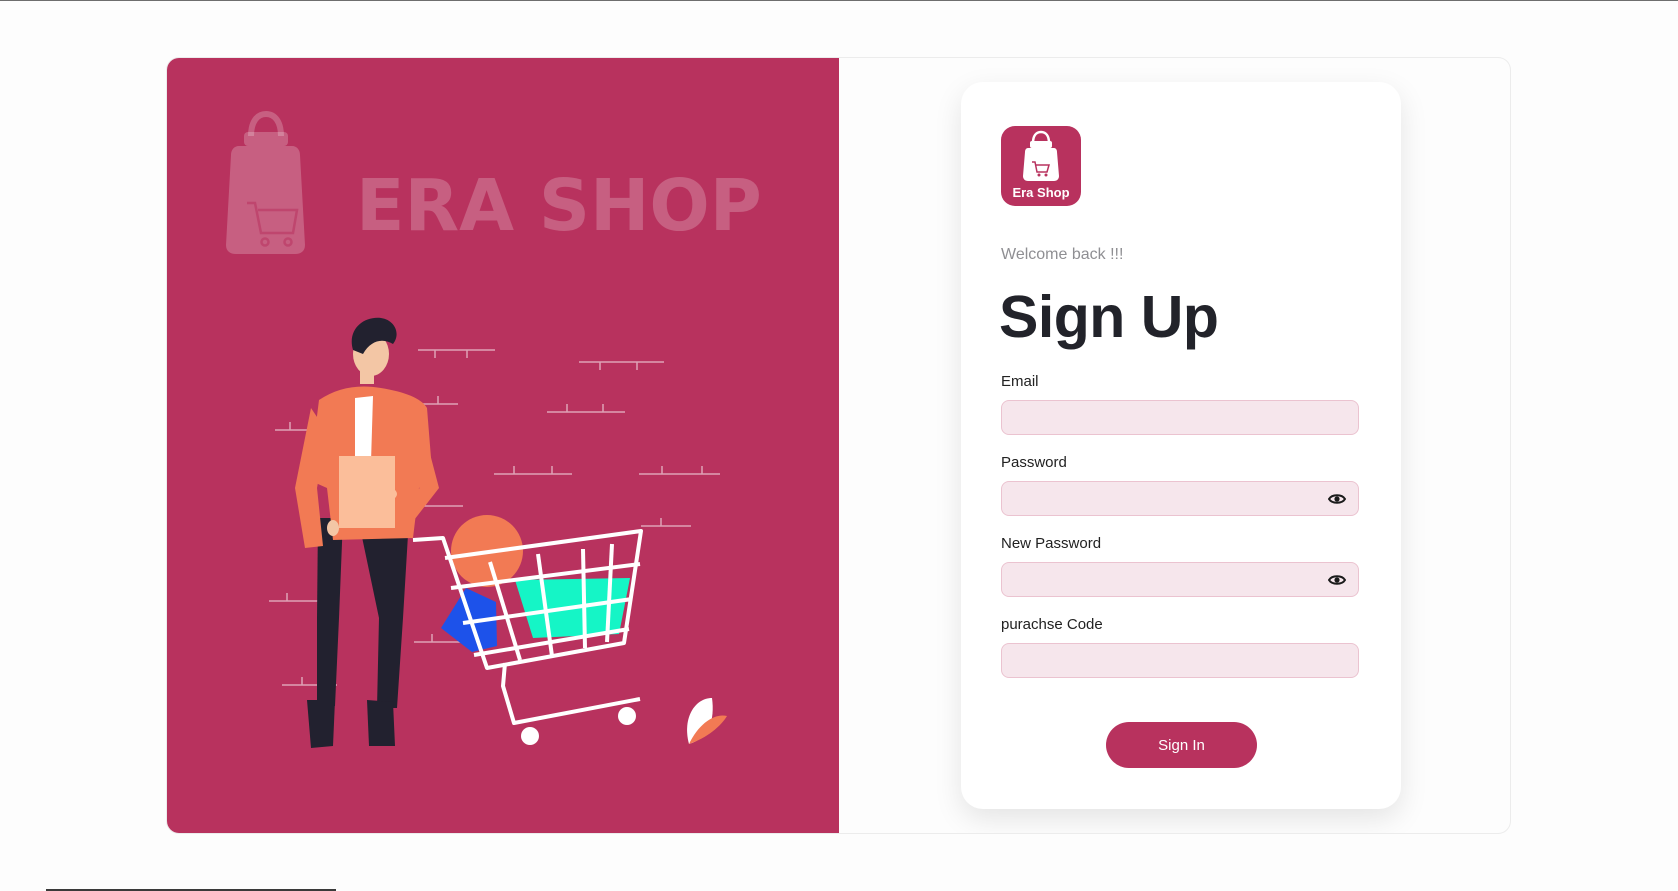 This screenshot has width=1678, height=891. Describe the element at coordinates (1181, 745) in the screenshot. I see `sign-in-button: Sign In` at that location.